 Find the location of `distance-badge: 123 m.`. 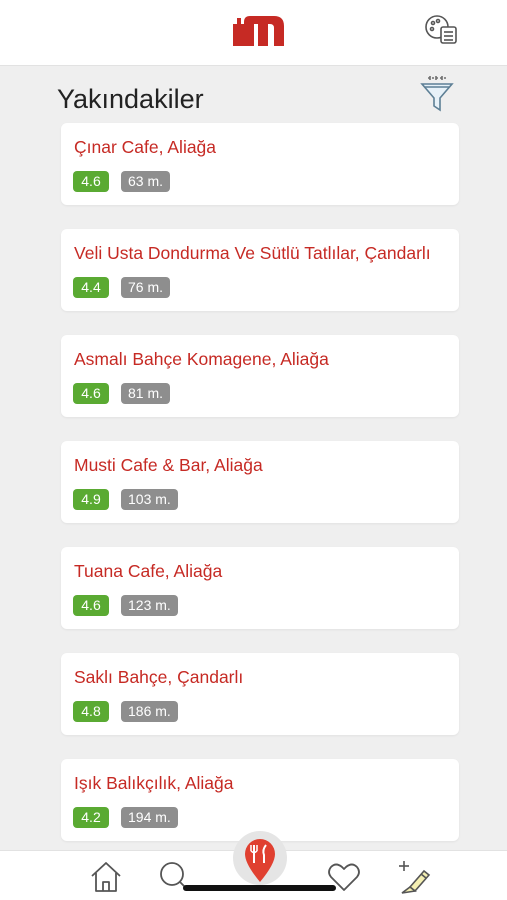

distance-badge: 123 m. is located at coordinates (149, 605).